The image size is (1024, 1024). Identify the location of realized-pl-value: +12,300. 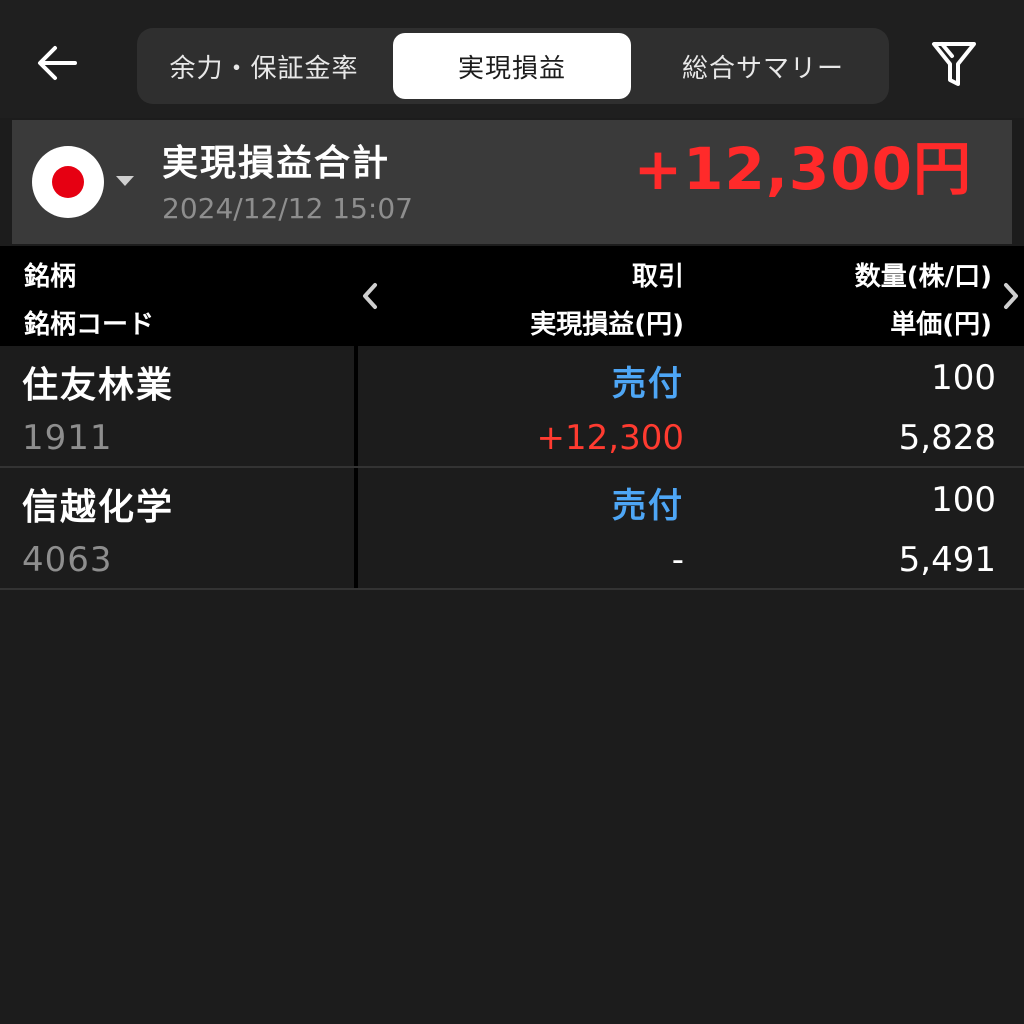
(610, 438).